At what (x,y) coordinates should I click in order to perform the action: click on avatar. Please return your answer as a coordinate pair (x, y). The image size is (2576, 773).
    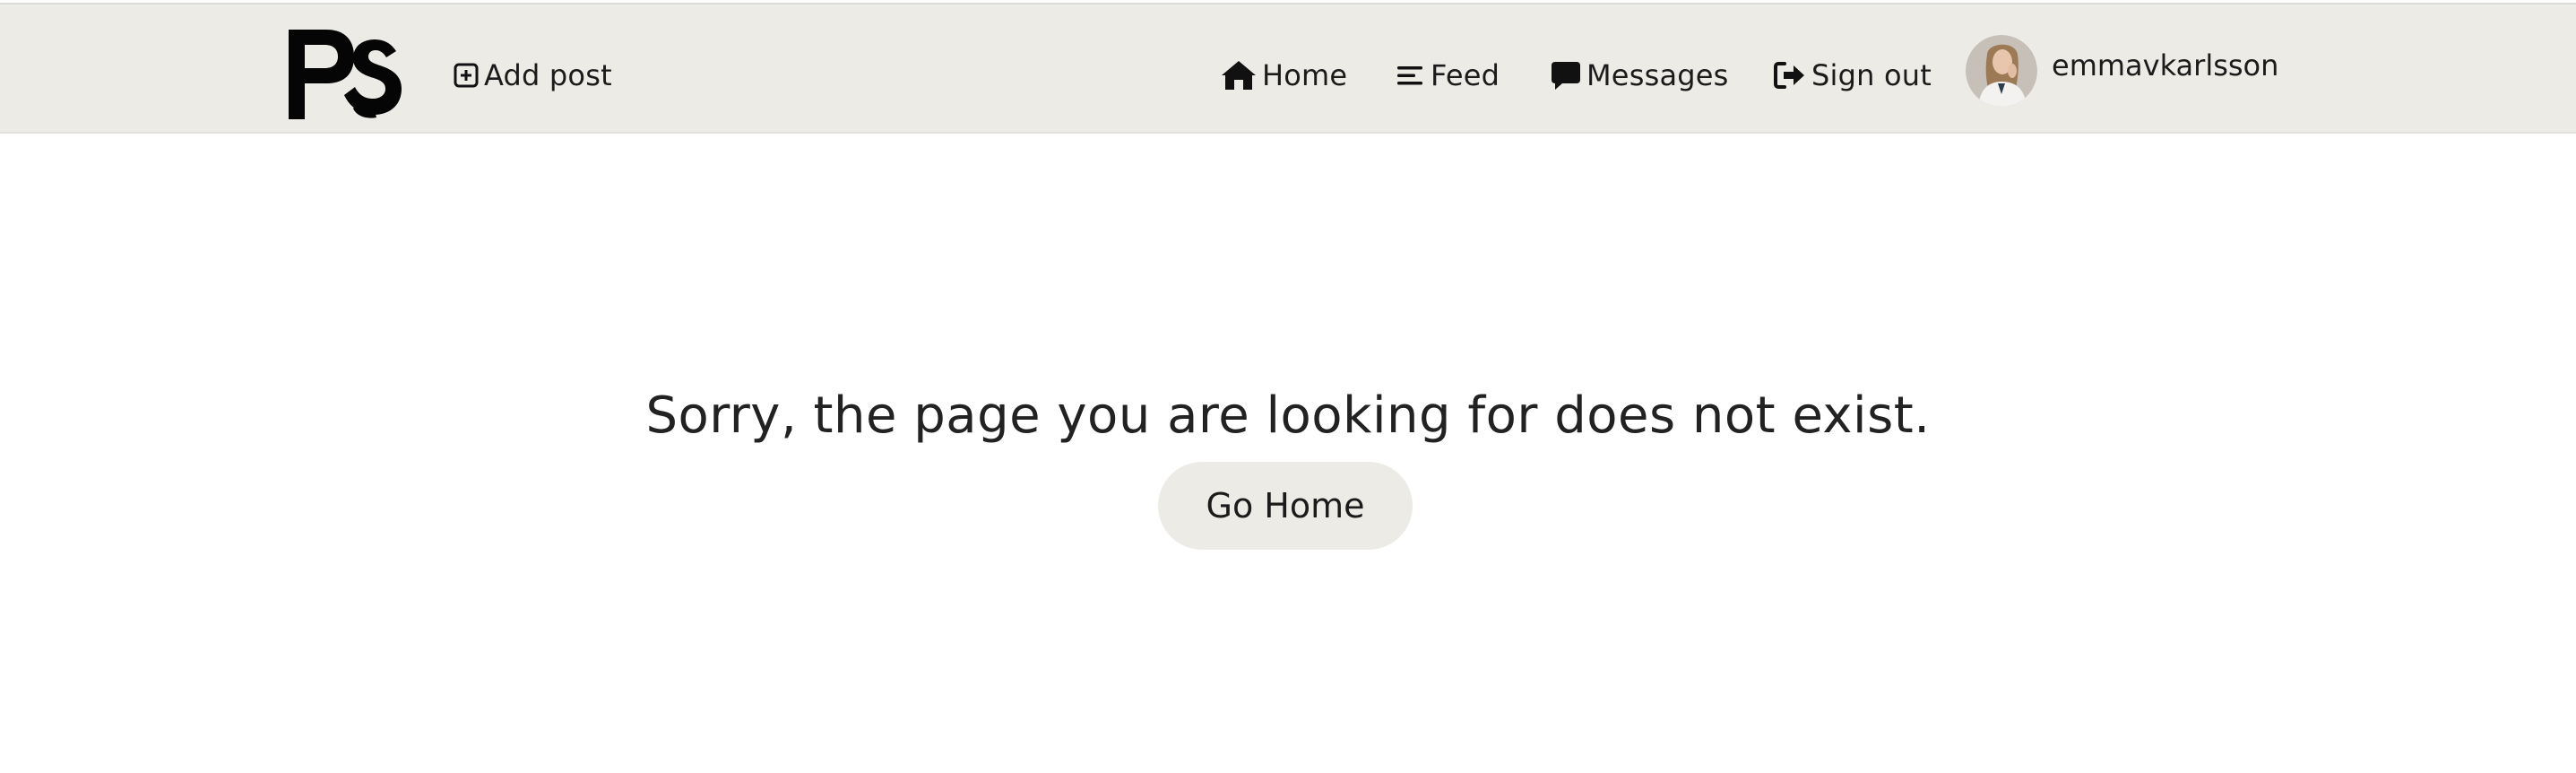
    Looking at the image, I should click on (2001, 71).